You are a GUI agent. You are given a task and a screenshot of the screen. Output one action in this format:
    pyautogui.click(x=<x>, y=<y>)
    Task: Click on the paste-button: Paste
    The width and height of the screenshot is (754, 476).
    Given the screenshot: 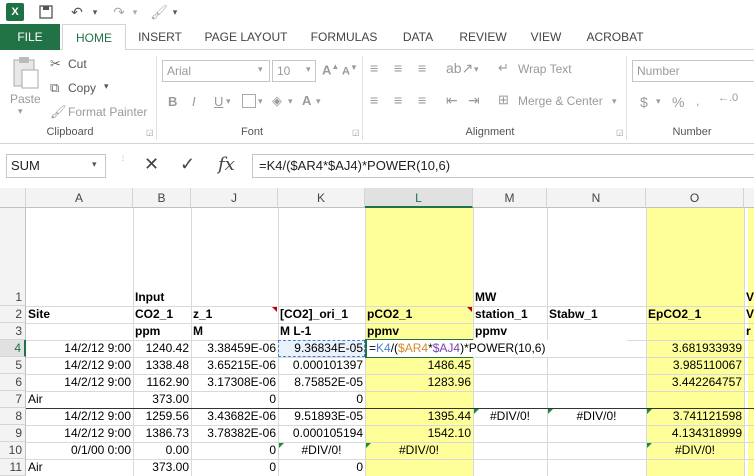 What is the action you would take?
    pyautogui.click(x=25, y=99)
    